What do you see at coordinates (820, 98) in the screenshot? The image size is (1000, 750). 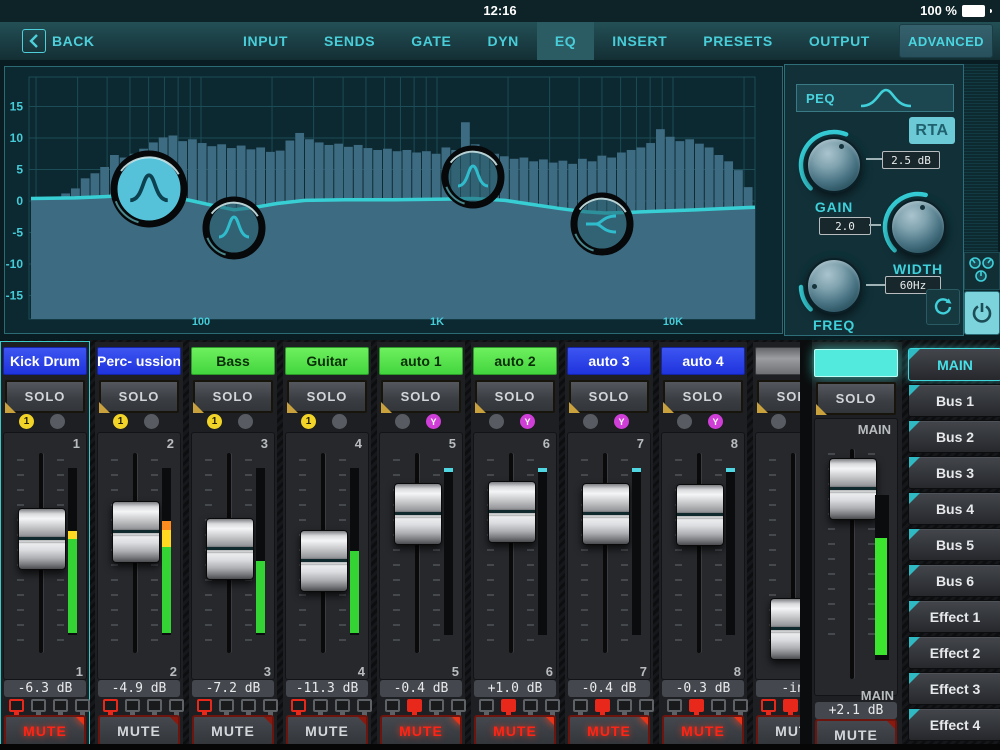 I see `filter-type-label: PEQ` at bounding box center [820, 98].